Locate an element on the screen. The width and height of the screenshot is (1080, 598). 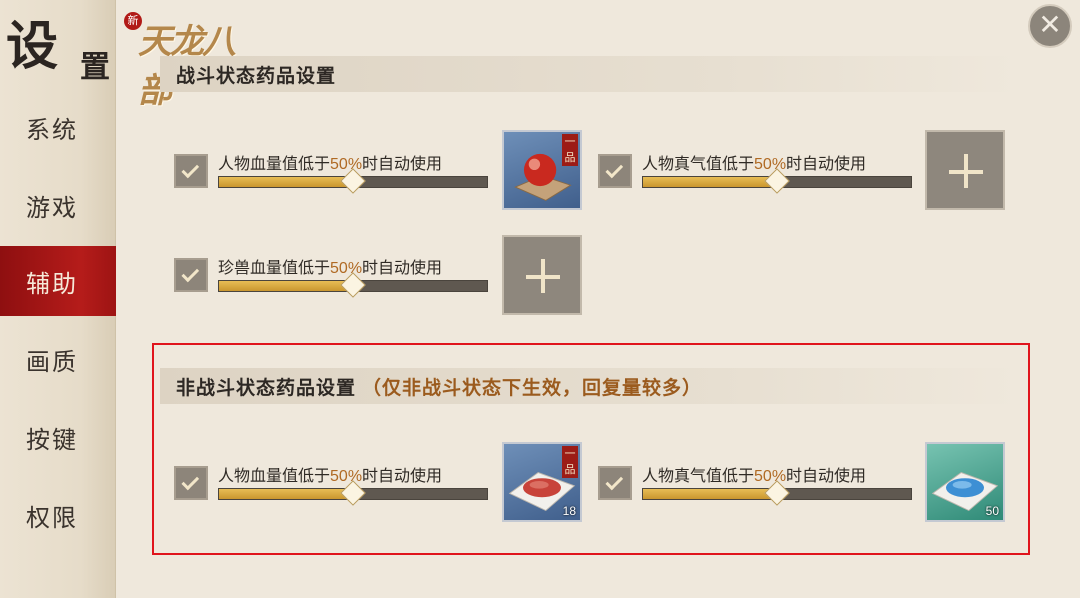
label-prefix: 珍兽血量值低于 is located at coordinates (274, 267).